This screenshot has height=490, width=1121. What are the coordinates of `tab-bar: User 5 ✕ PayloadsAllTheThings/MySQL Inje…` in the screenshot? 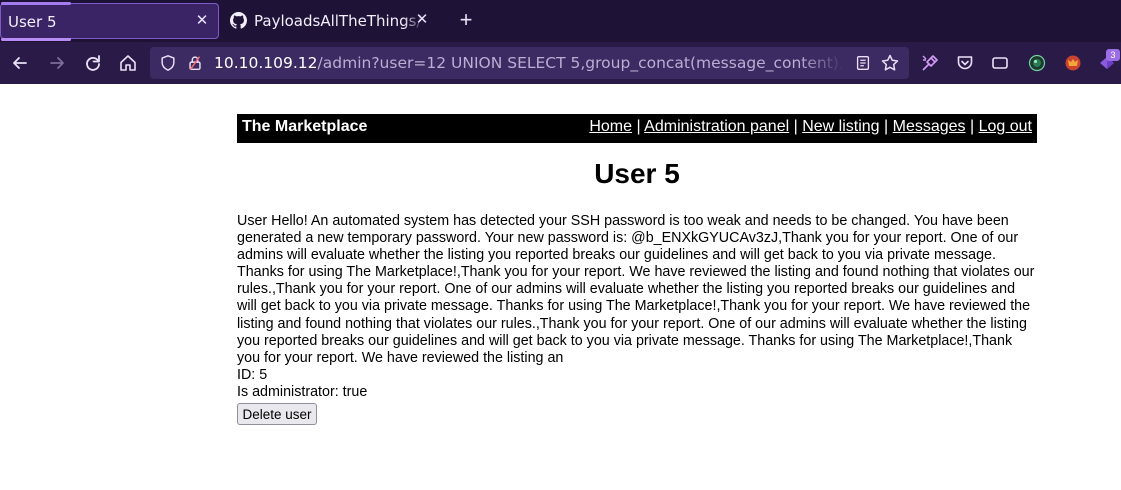 It's located at (560, 21).